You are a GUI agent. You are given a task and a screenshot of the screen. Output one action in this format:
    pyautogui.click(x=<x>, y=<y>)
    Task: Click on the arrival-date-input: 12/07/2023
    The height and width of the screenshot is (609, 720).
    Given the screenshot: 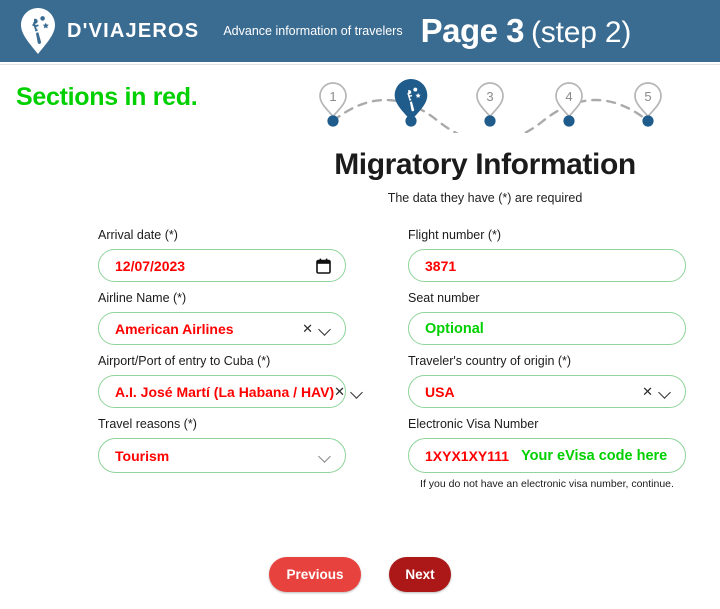 What is the action you would take?
    pyautogui.click(x=222, y=265)
    